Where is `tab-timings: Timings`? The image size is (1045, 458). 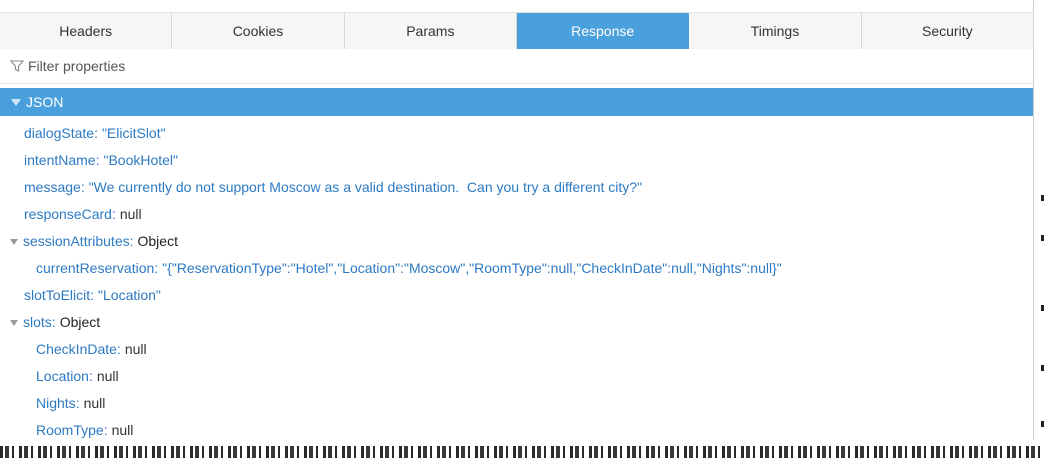
tab-timings: Timings is located at coordinates (775, 31).